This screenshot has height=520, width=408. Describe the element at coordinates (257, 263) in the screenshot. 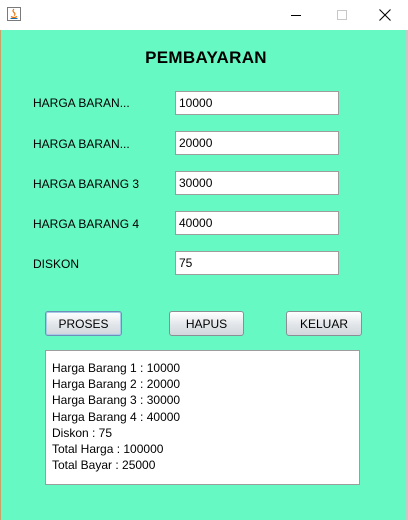

I see `diskon-input` at that location.